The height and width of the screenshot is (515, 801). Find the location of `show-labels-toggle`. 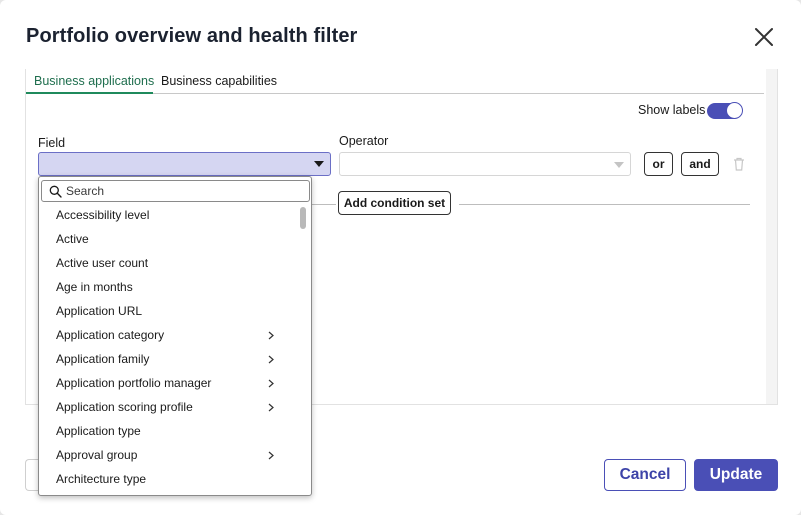

show-labels-toggle is located at coordinates (725, 110).